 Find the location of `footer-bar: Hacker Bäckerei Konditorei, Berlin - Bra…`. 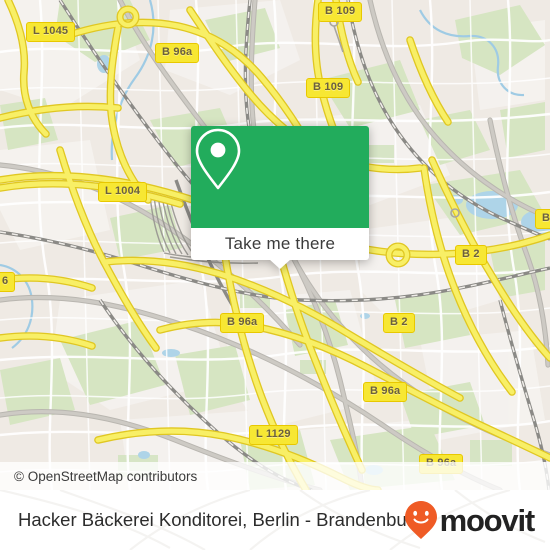

footer-bar: Hacker Bäckerei Konditorei, Berlin - Bra… is located at coordinates (275, 520).